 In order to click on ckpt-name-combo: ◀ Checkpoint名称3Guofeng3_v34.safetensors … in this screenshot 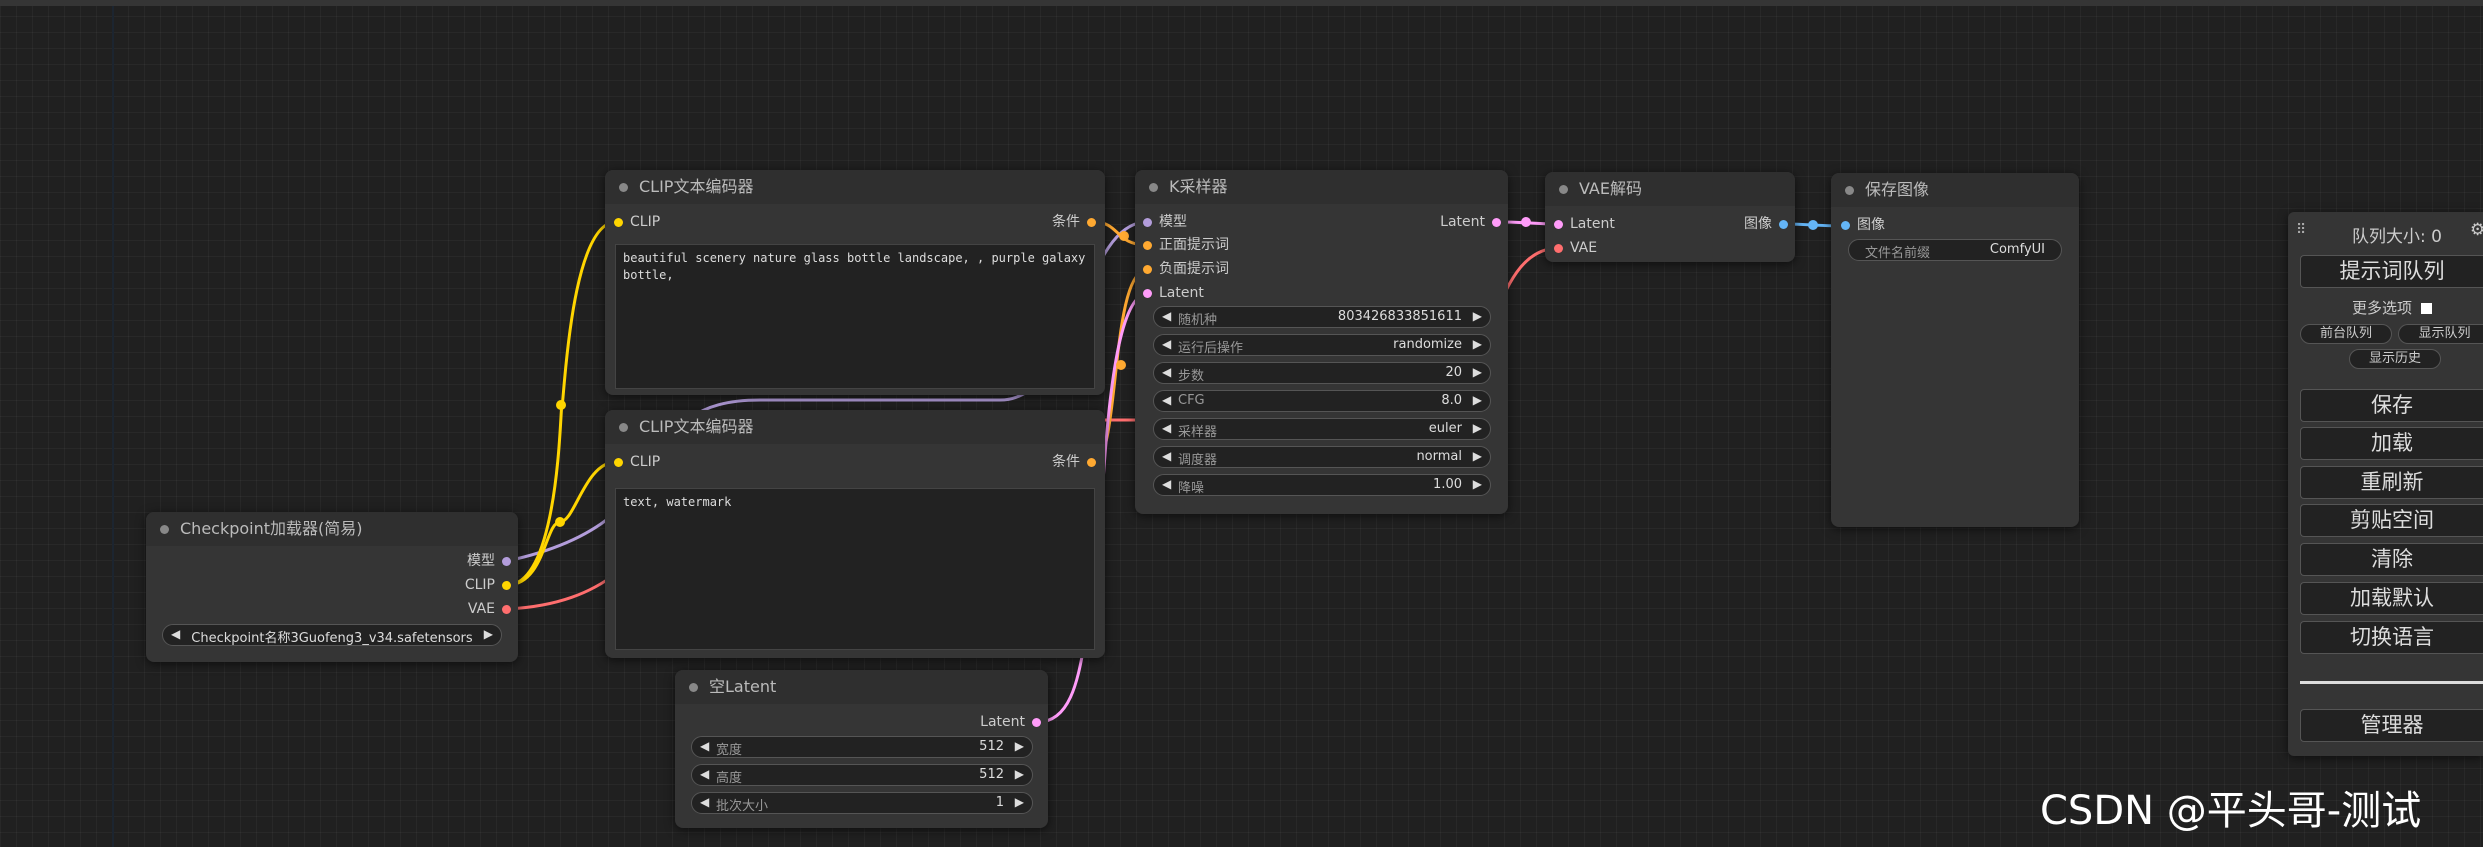, I will do `click(332, 635)`.